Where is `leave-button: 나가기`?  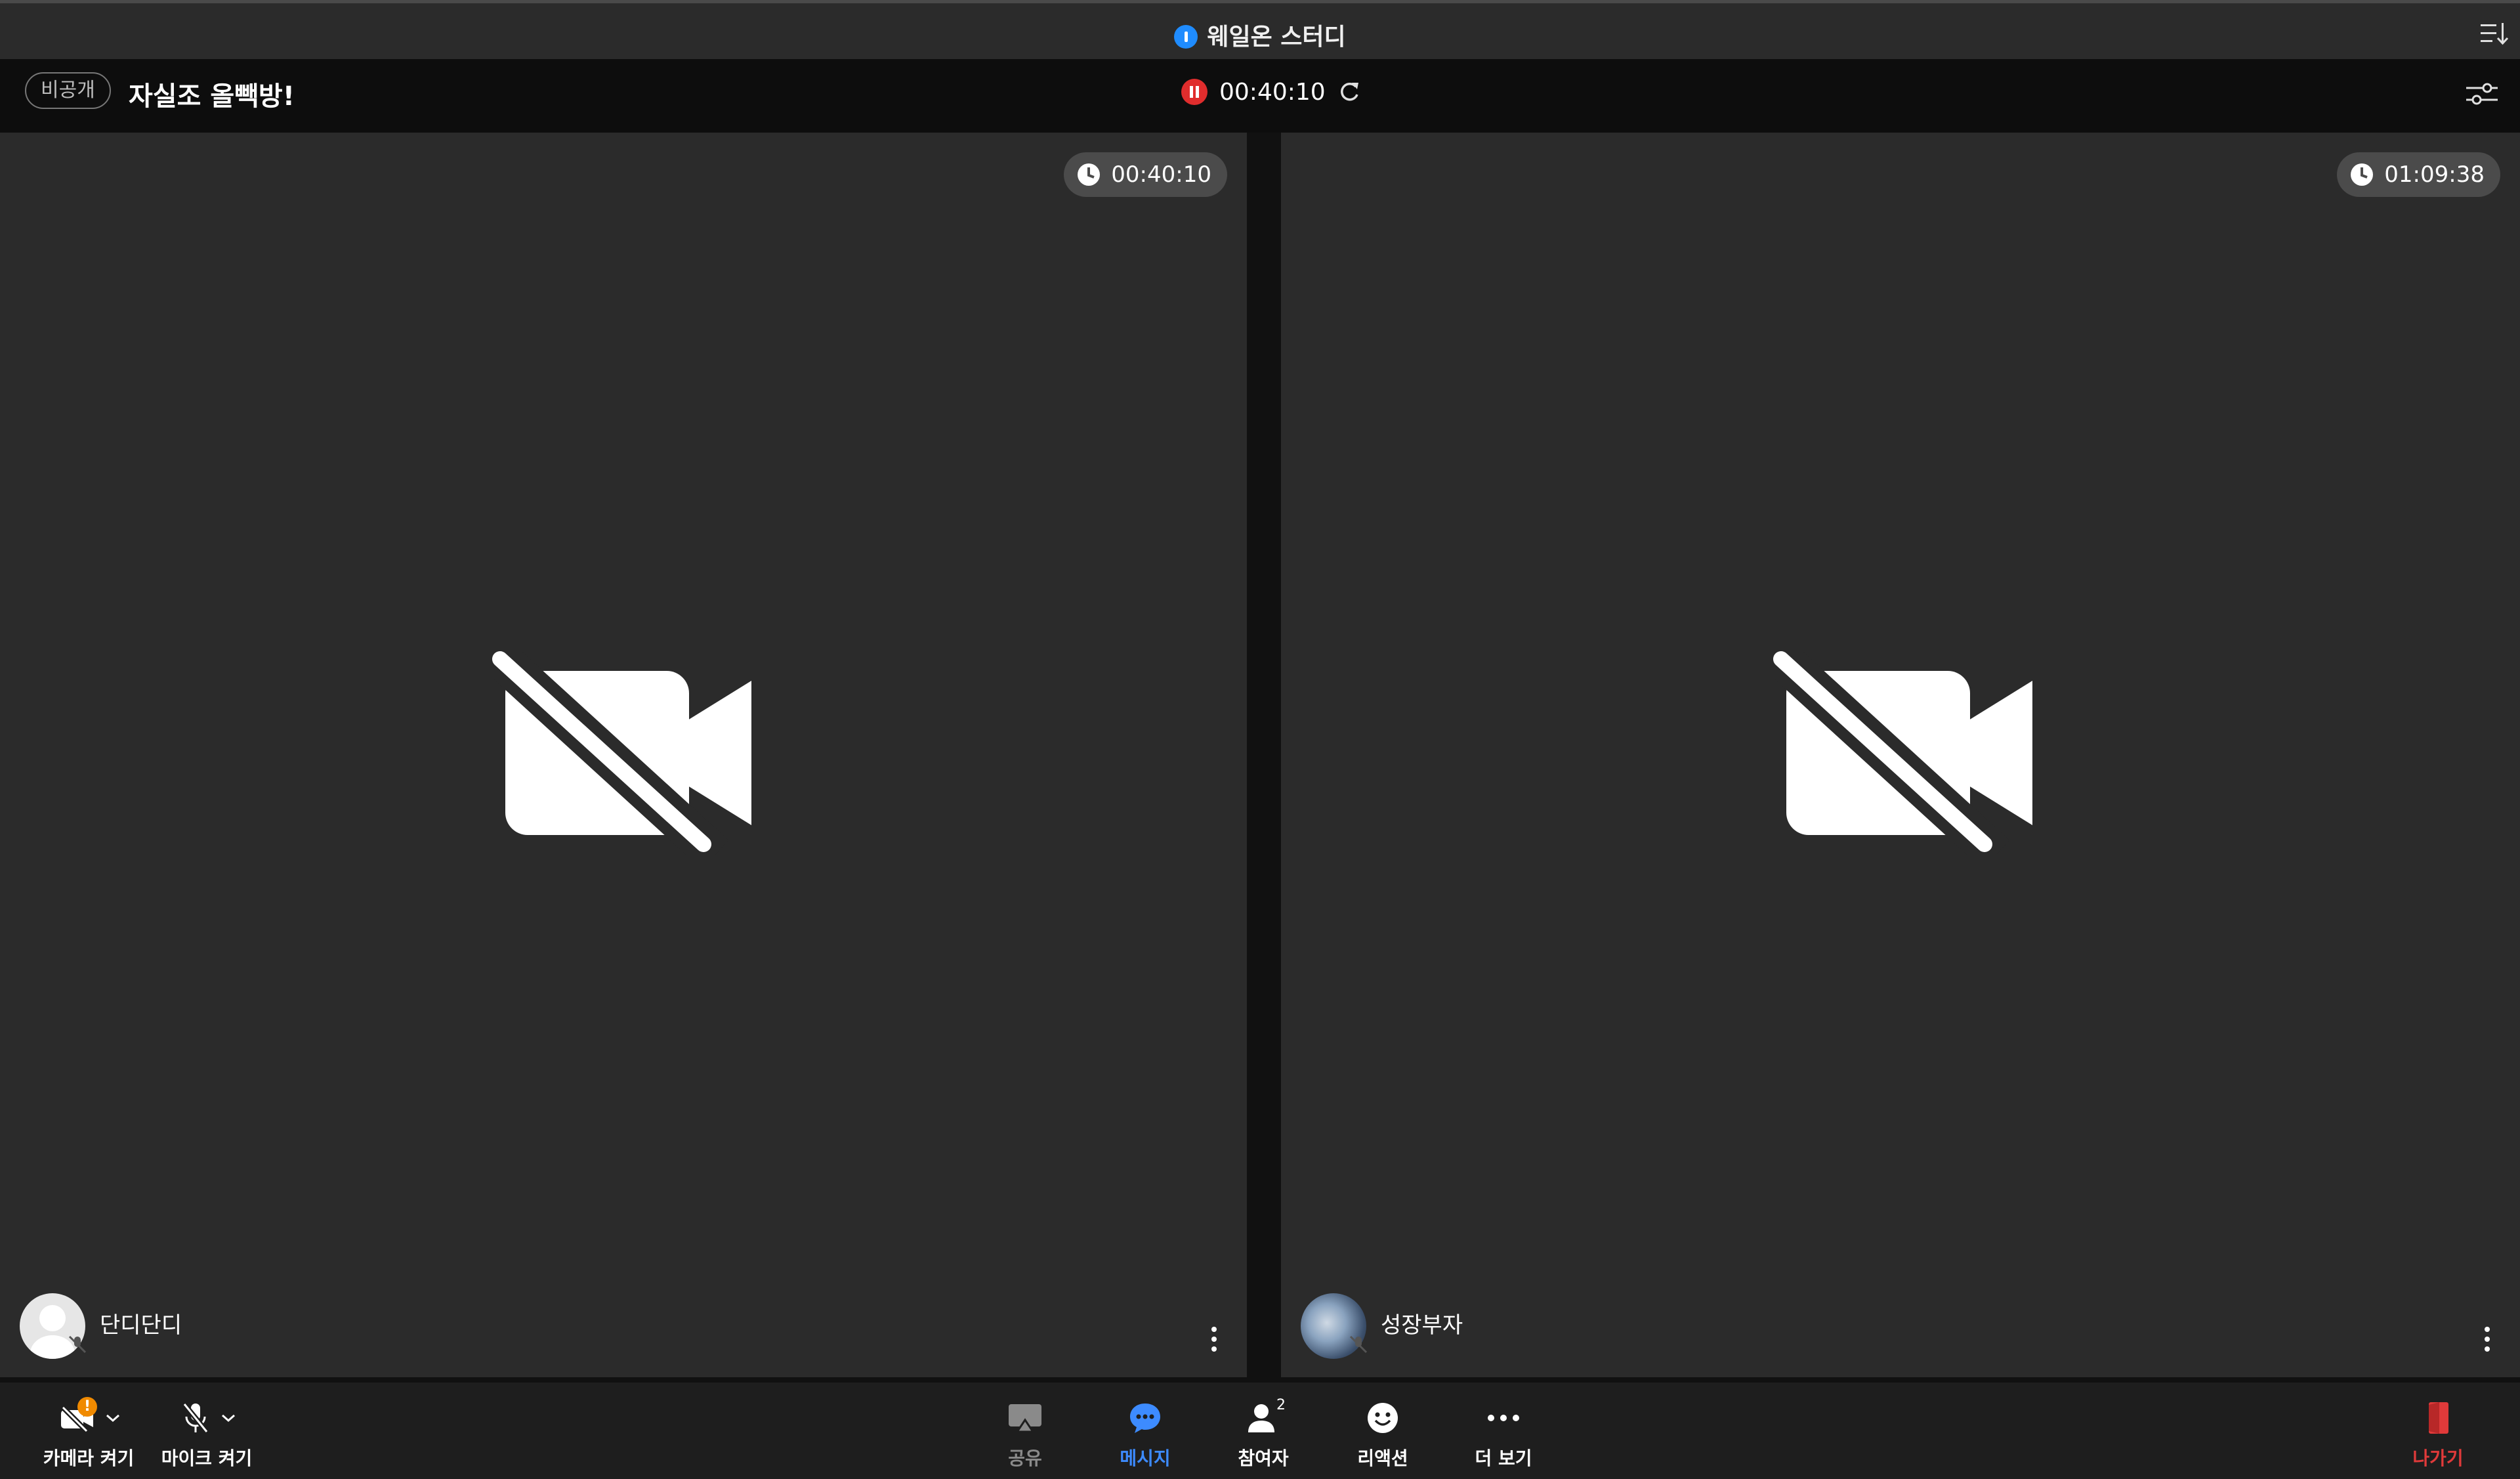
leave-button: 나가기 is located at coordinates (2438, 1432).